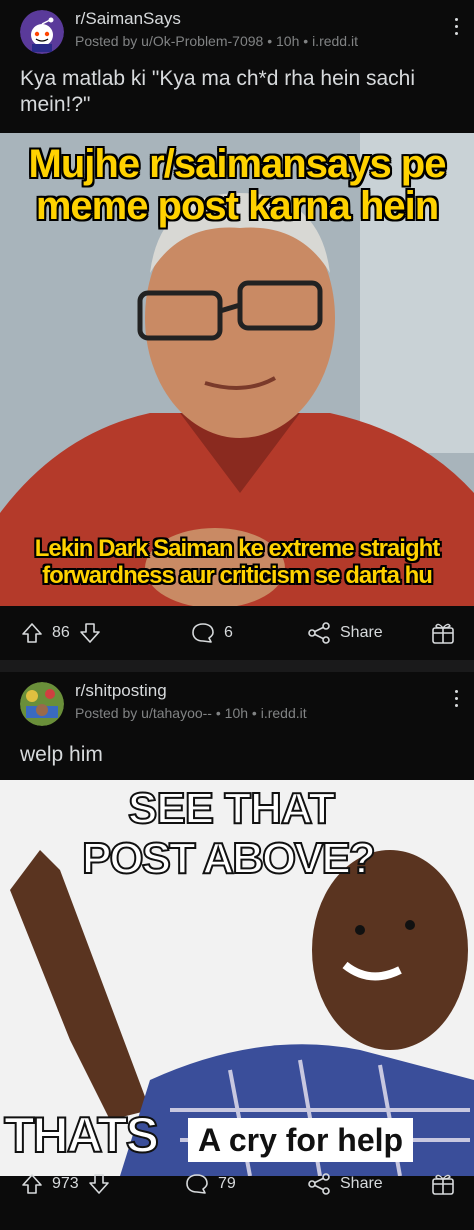  Describe the element at coordinates (228, 632) in the screenshot. I see `comment-count: 6` at that location.